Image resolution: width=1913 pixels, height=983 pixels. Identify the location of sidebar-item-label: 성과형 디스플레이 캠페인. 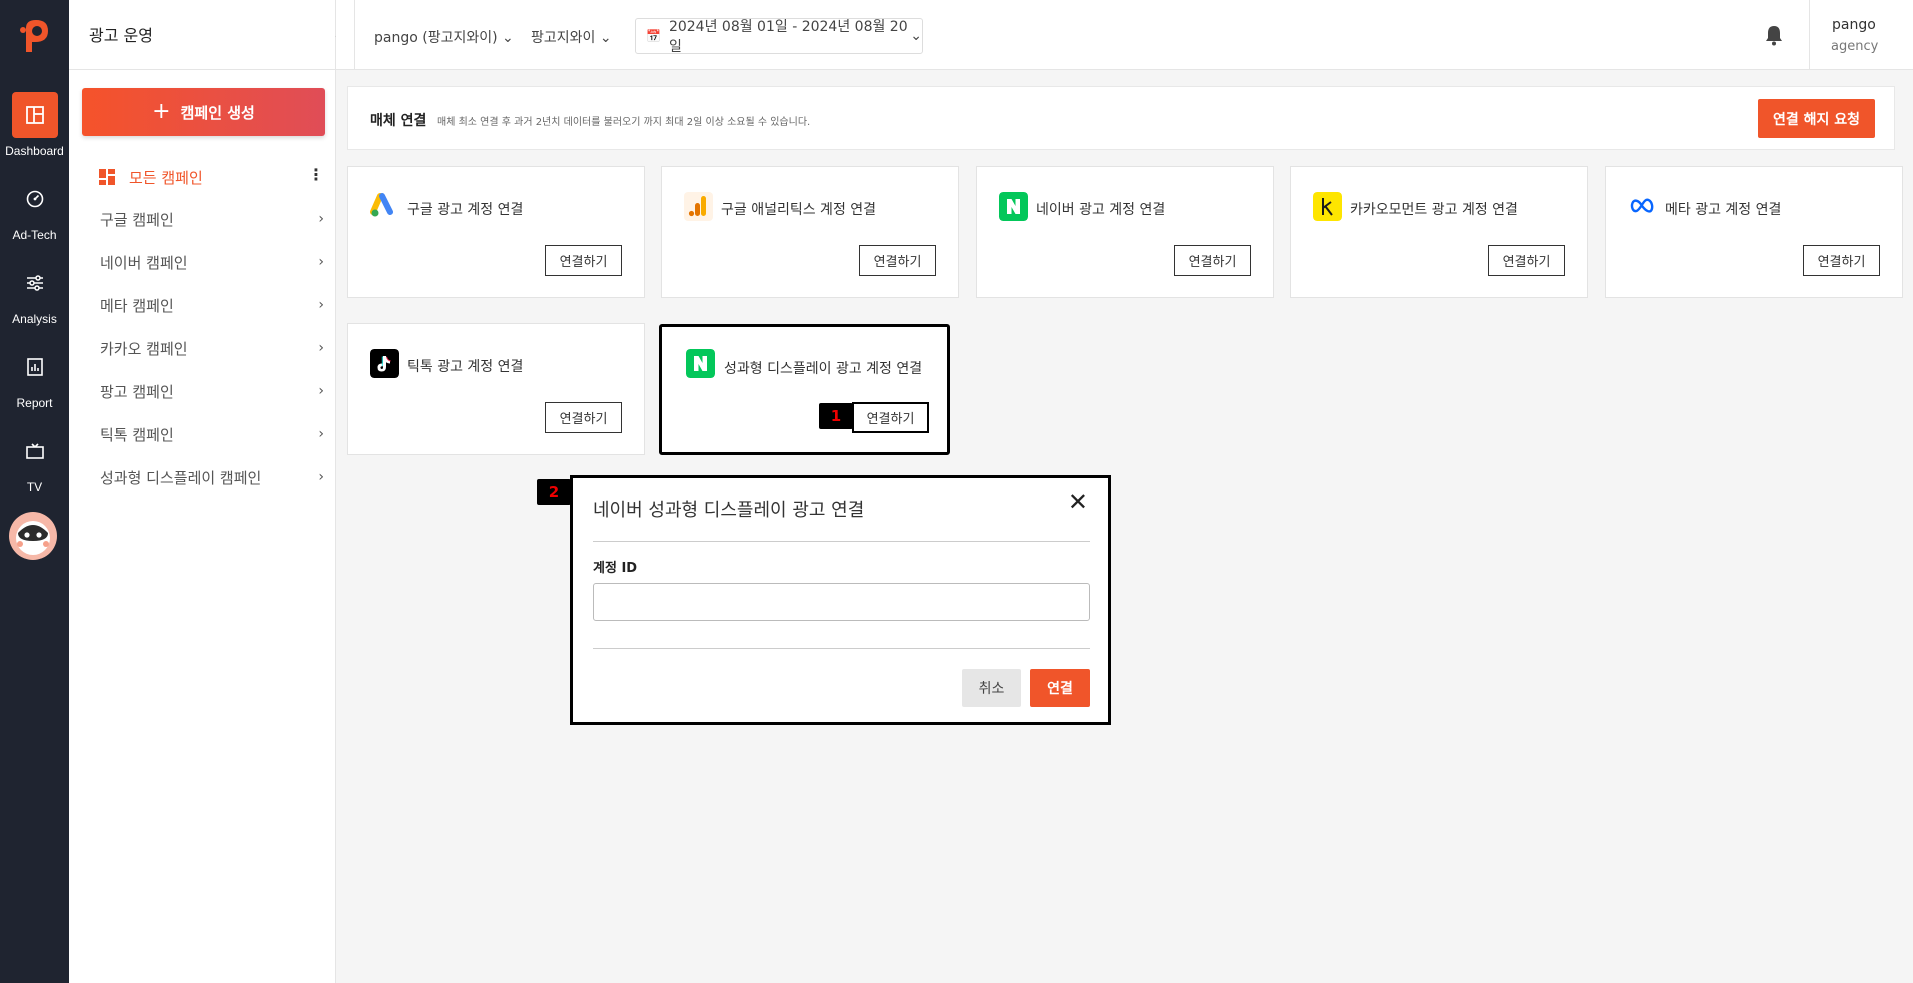
(181, 477).